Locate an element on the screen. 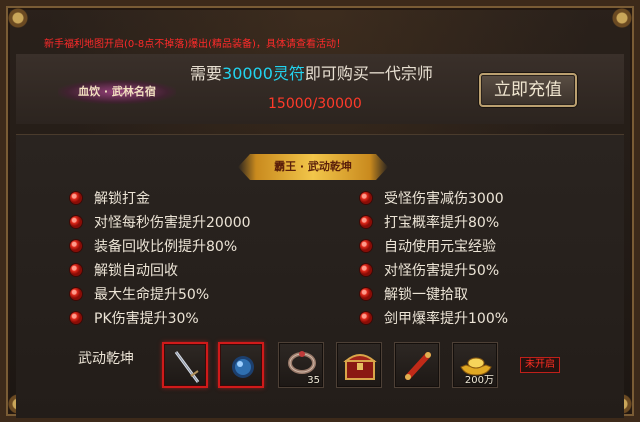  attribute-item: 受怪伤害减伤3000 is located at coordinates (480, 198).